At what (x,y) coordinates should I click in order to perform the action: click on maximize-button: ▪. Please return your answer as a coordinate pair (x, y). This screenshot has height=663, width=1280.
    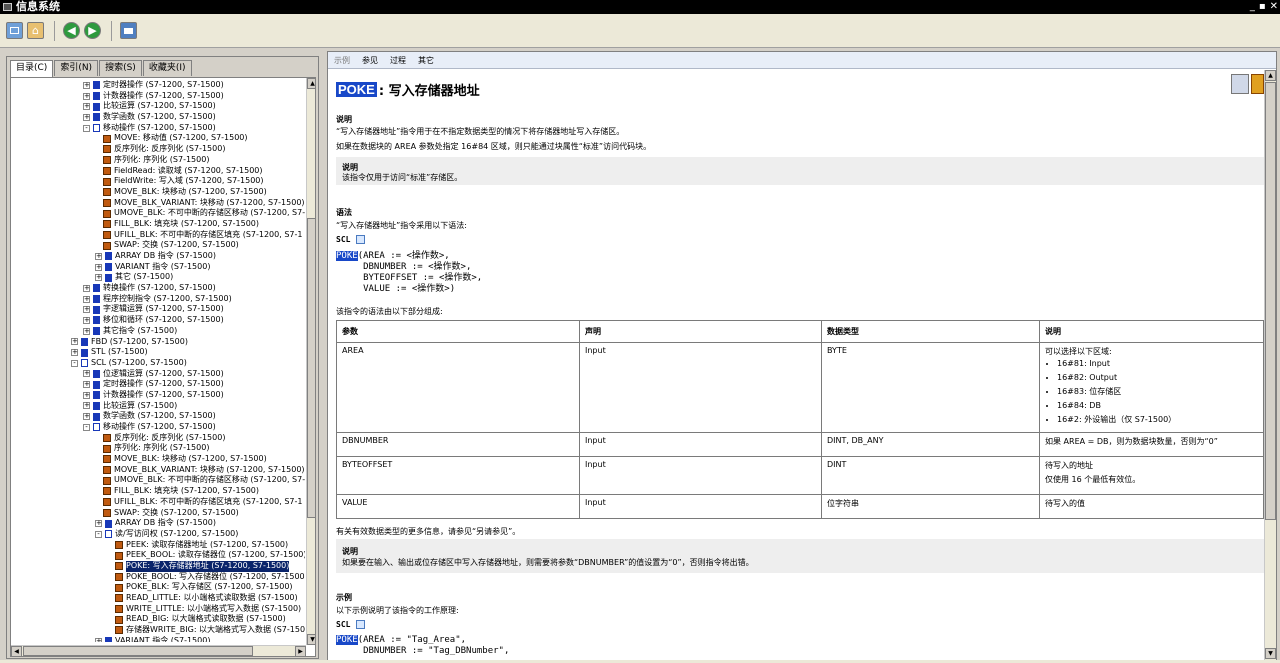
    Looking at the image, I should click on (1262, 7).